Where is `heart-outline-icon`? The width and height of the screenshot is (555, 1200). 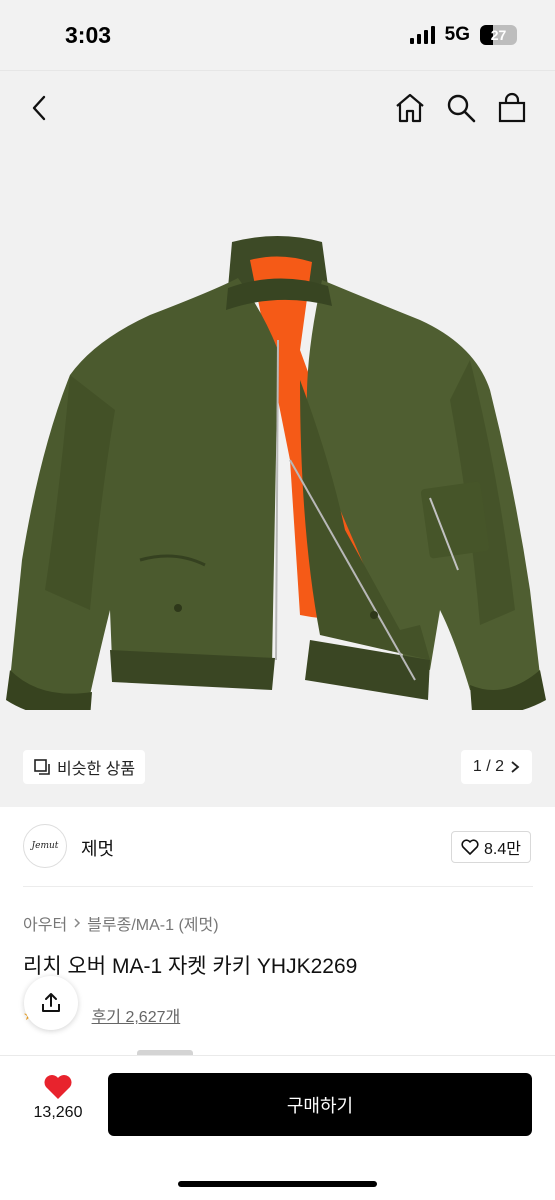 heart-outline-icon is located at coordinates (470, 847).